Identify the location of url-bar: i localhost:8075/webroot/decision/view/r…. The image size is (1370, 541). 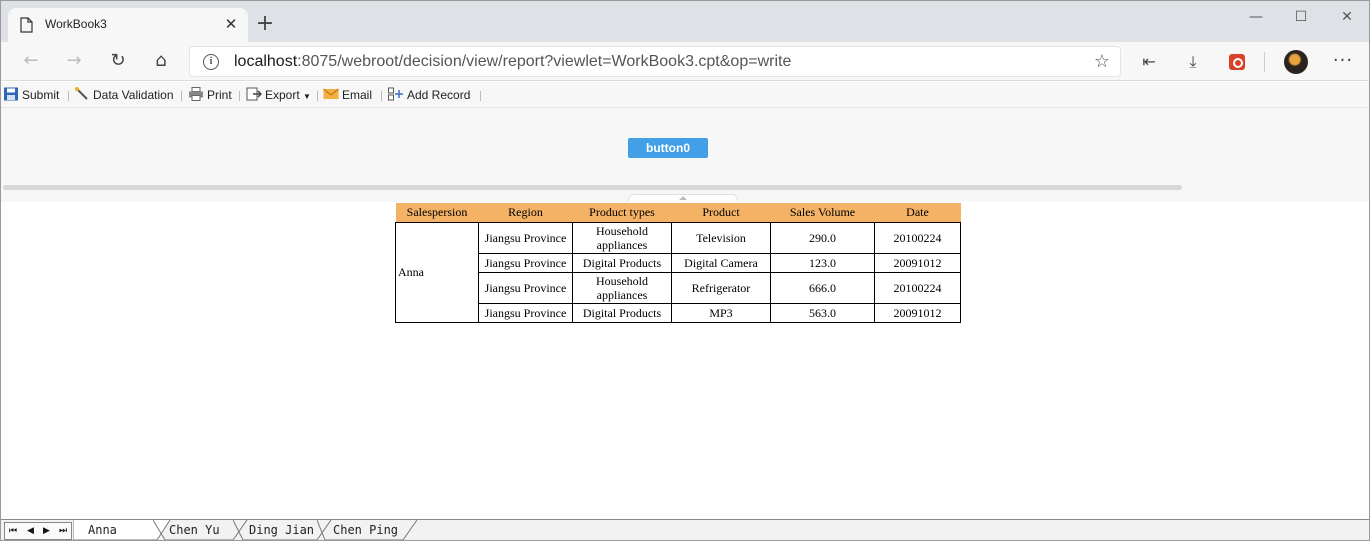
(655, 61).